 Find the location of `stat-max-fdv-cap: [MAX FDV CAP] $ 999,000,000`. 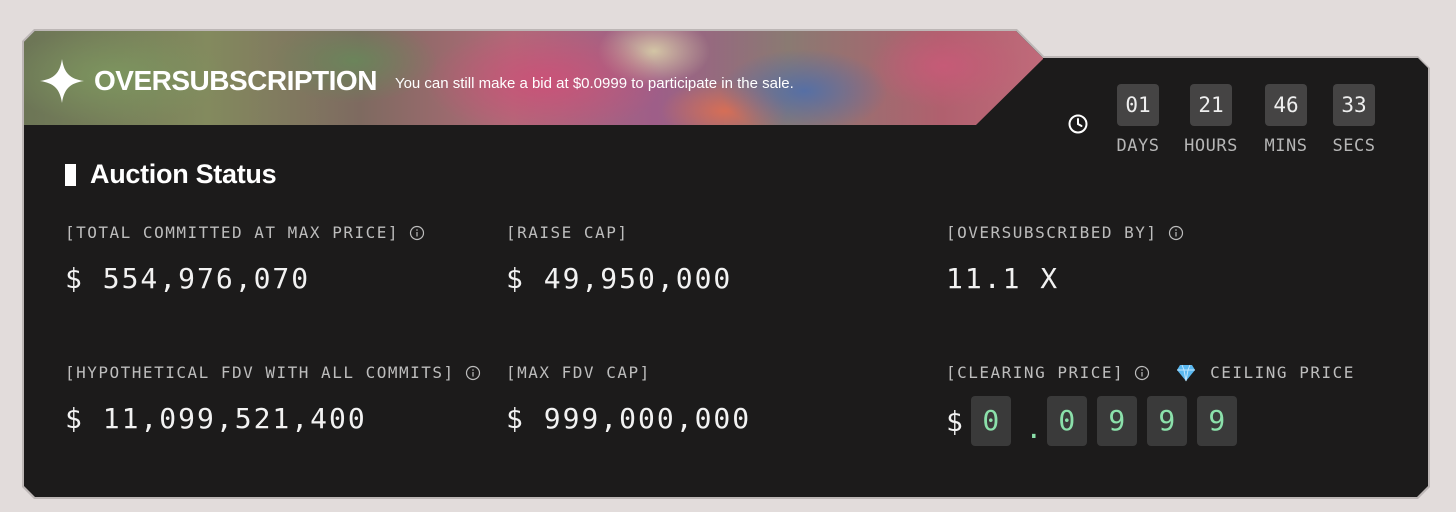

stat-max-fdv-cap: [MAX FDV CAP] $ 999,000,000 is located at coordinates (628, 399).